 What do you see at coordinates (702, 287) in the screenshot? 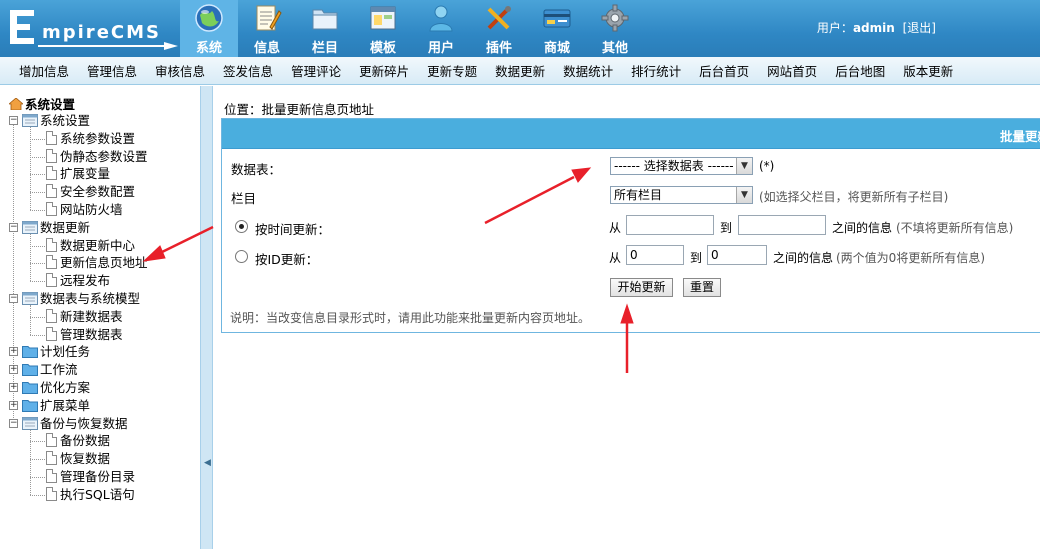
I see `reset-button: 重置` at bounding box center [702, 287].